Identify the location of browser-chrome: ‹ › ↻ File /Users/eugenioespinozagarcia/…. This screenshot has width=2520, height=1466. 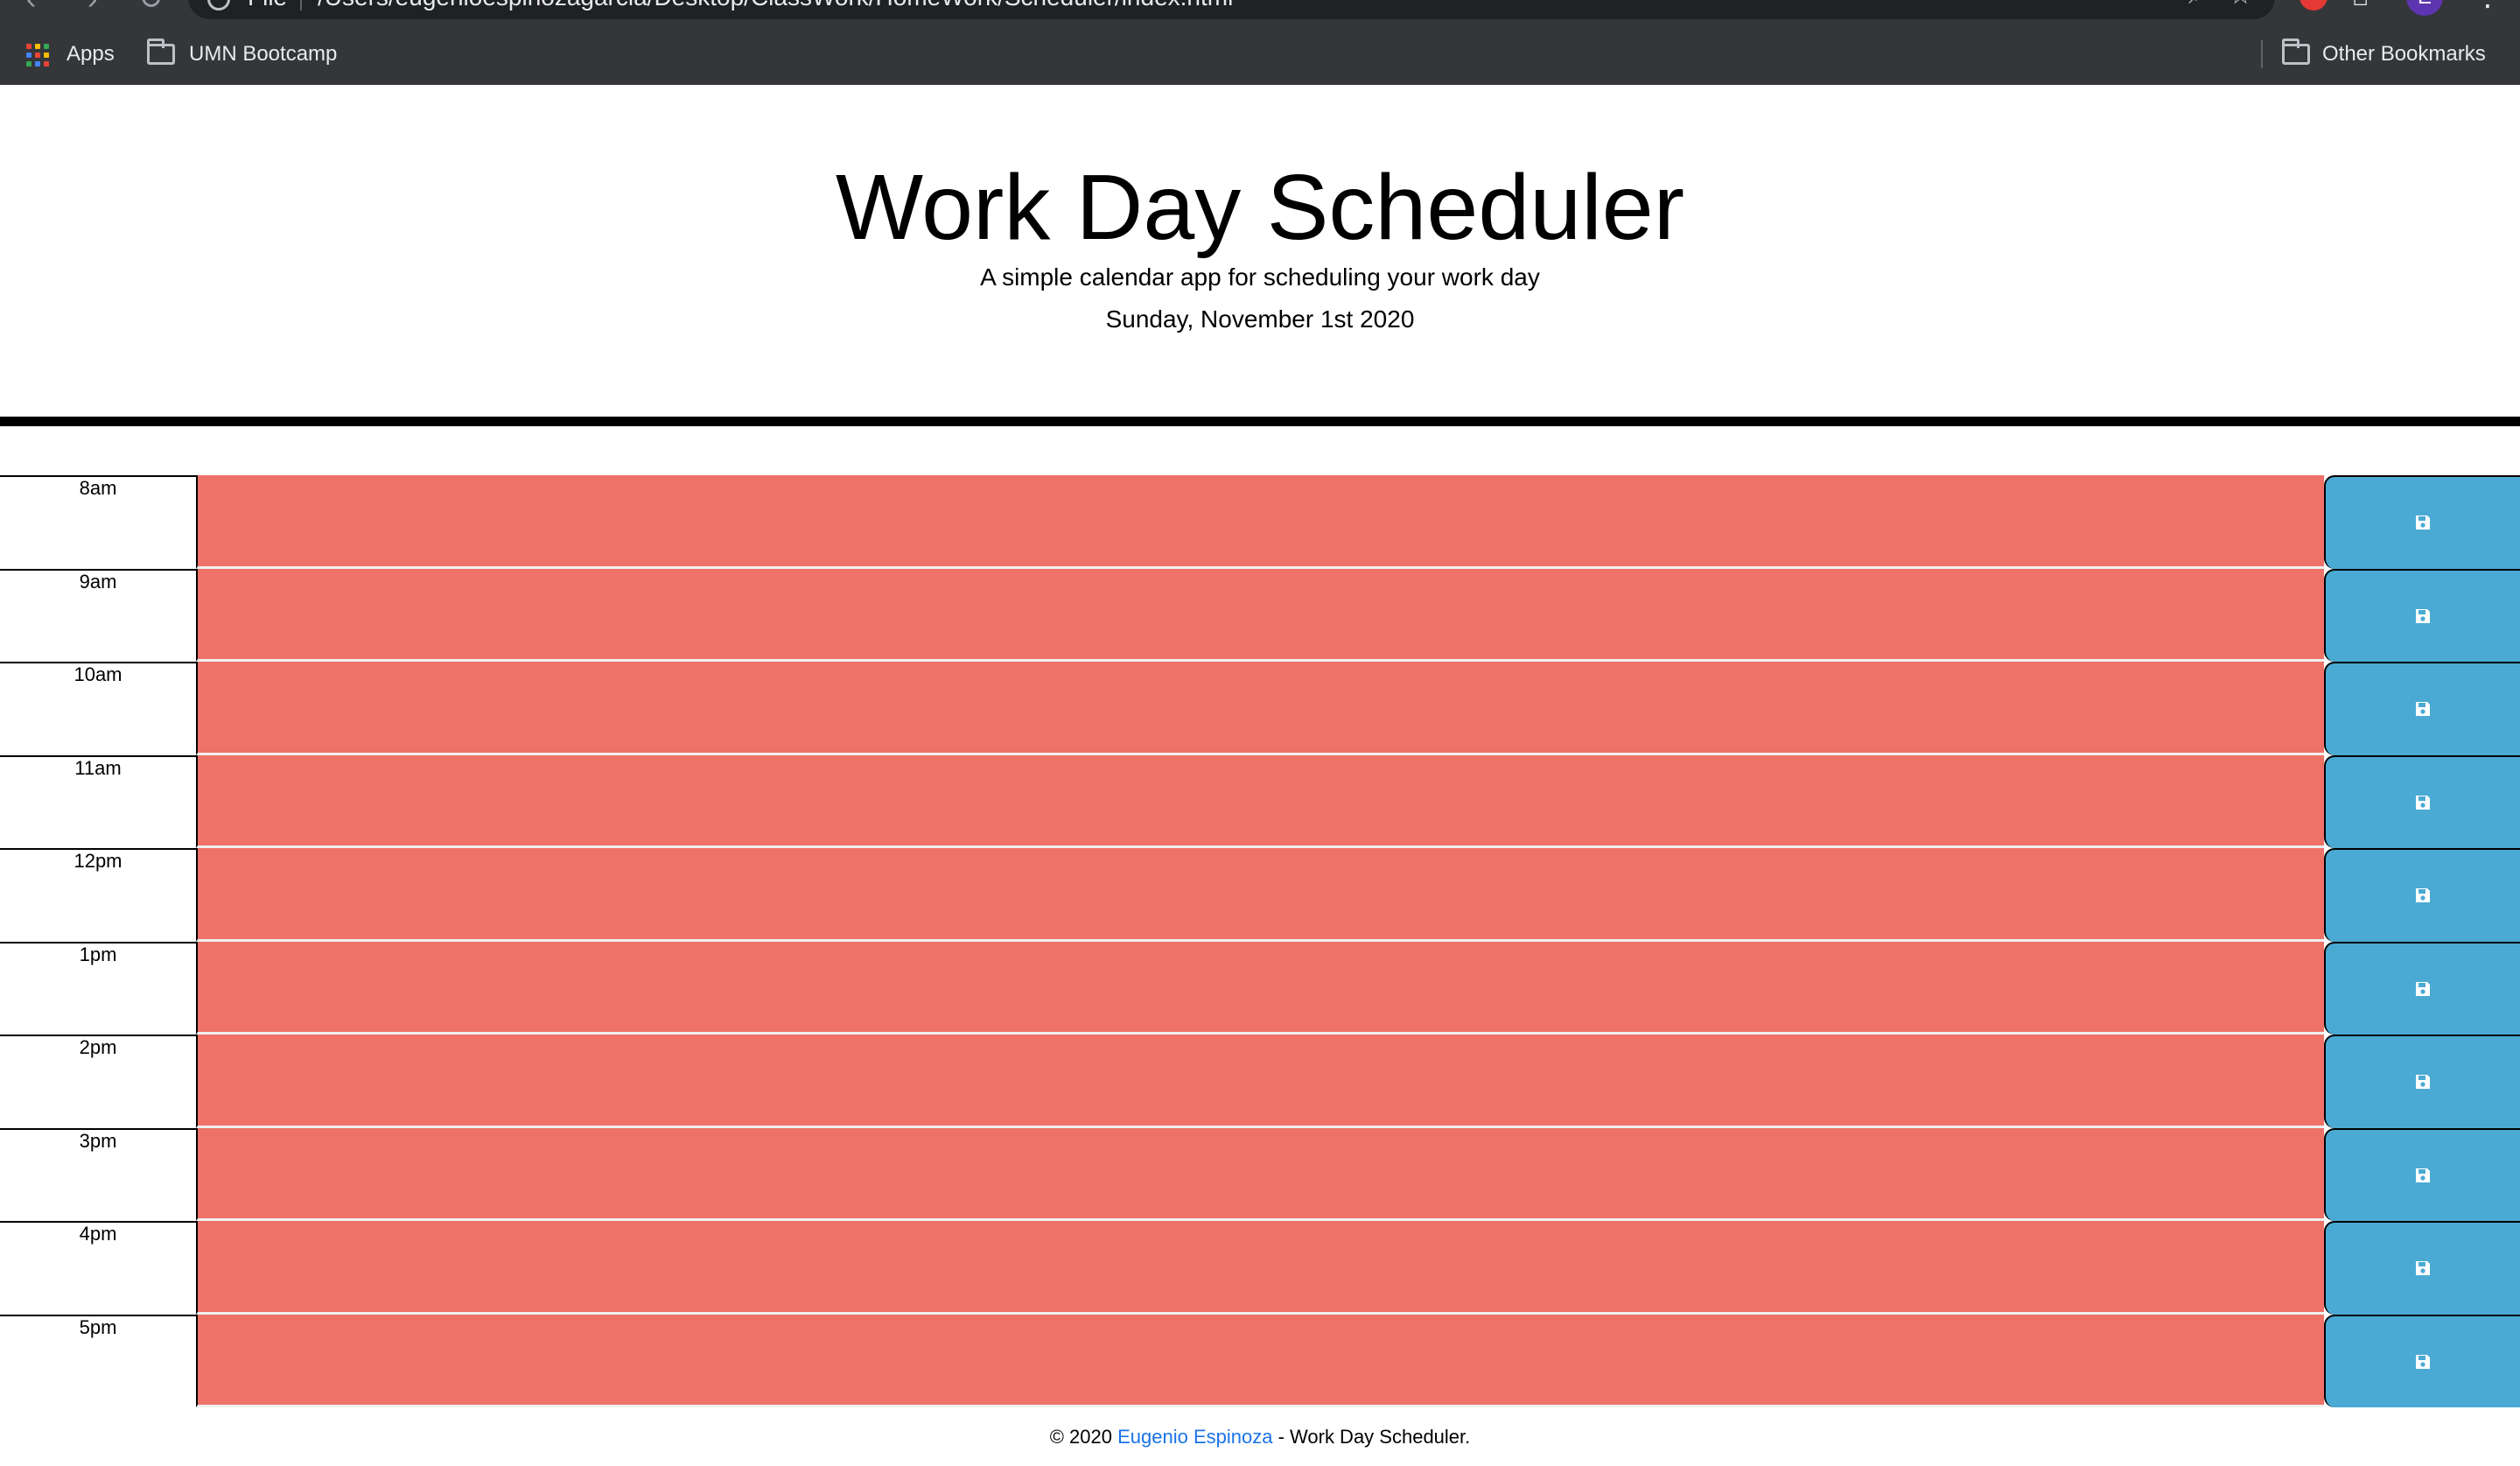
(1260, 42).